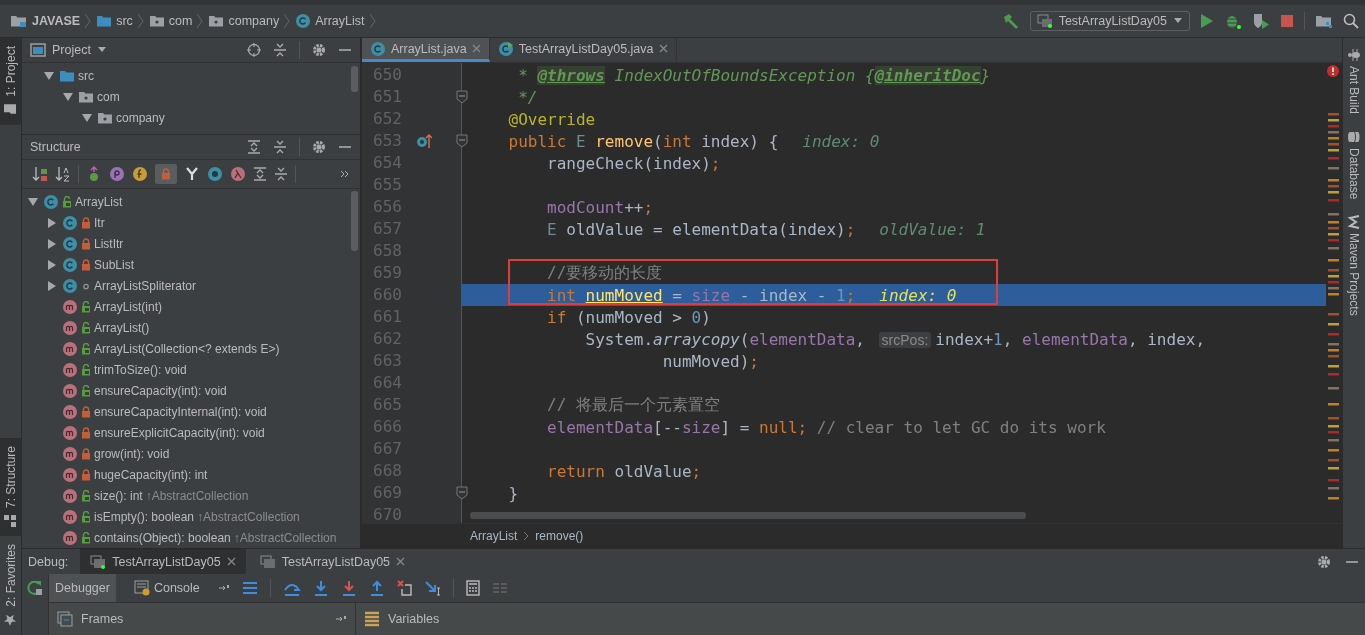 This screenshot has width=1365, height=635. I want to click on tree-item: ensureExplicitCapacity(int): void, so click(179, 432).